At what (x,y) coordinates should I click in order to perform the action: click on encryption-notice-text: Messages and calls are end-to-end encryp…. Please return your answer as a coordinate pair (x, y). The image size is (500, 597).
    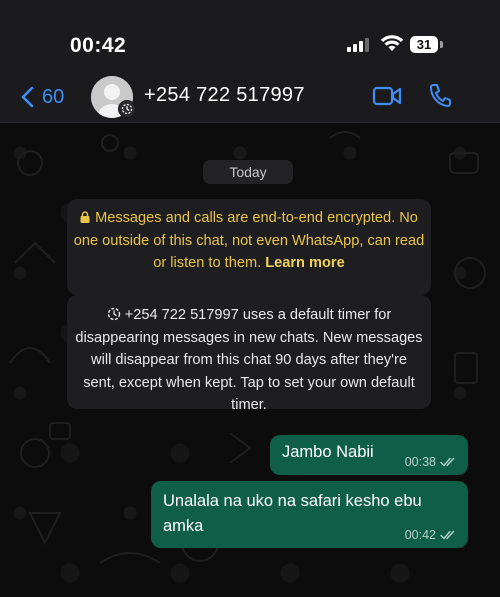
    Looking at the image, I should click on (249, 240).